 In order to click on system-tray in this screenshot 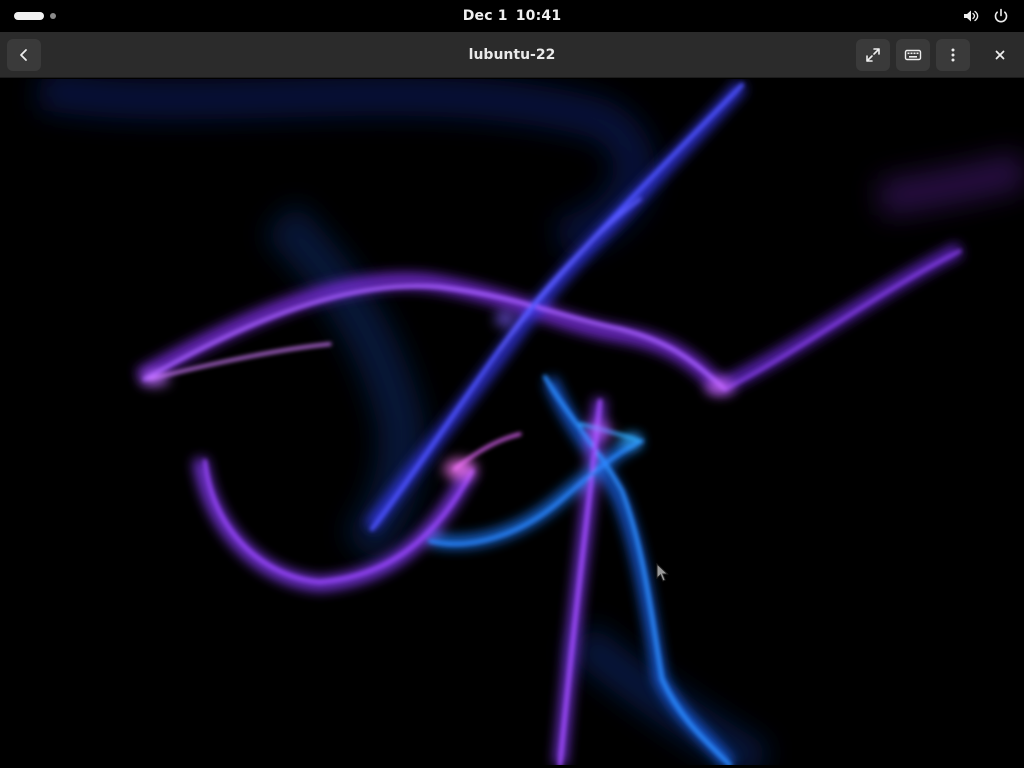, I will do `click(986, 16)`.